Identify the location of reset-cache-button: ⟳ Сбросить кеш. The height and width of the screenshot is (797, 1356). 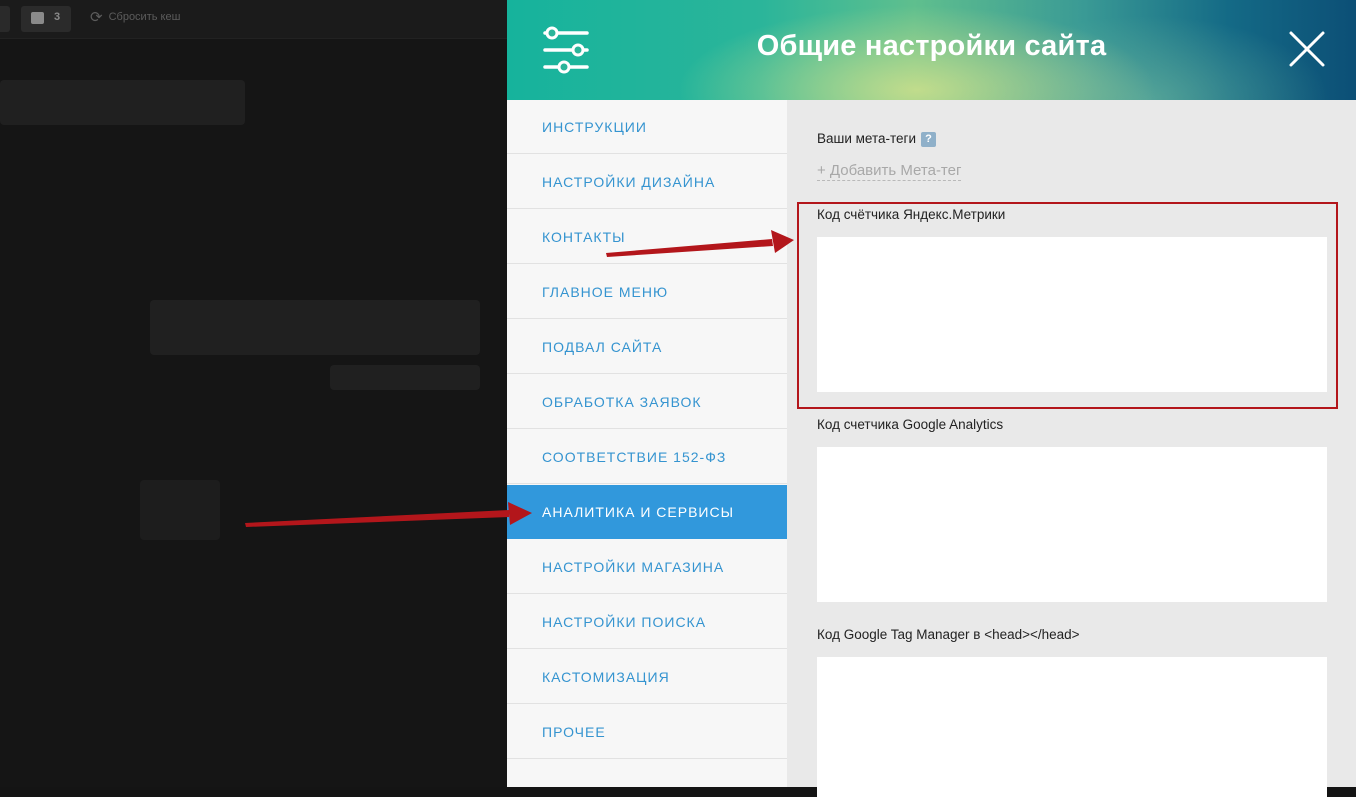
(135, 17).